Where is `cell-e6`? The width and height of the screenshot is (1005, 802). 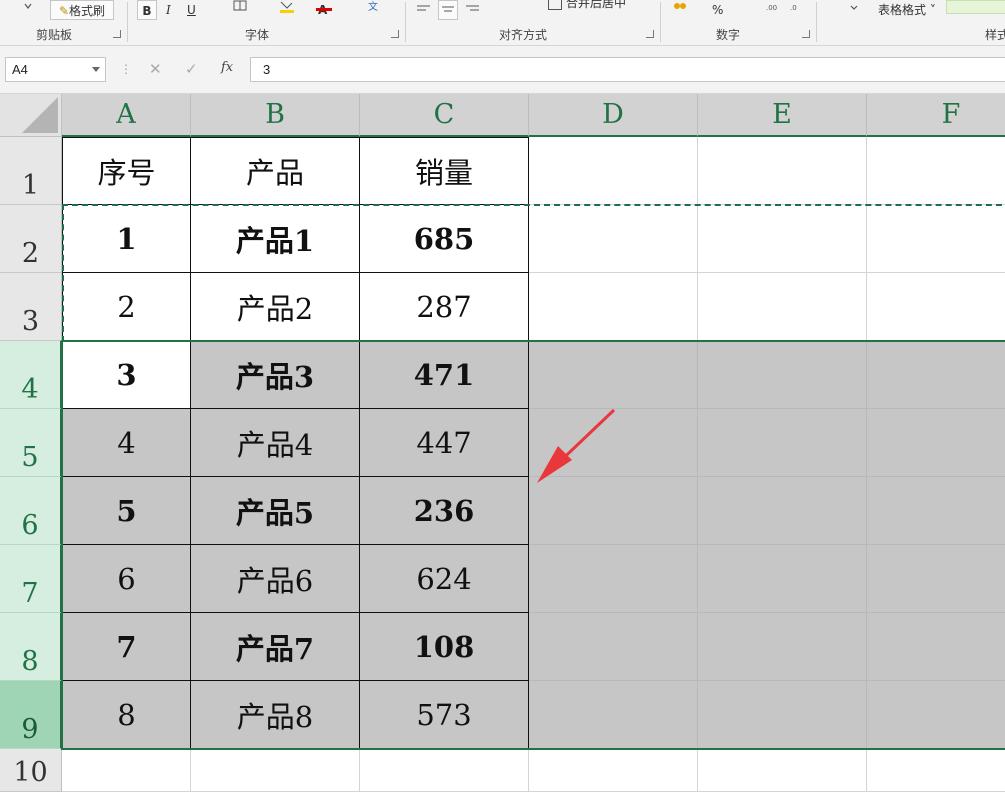
cell-e6 is located at coordinates (782, 511).